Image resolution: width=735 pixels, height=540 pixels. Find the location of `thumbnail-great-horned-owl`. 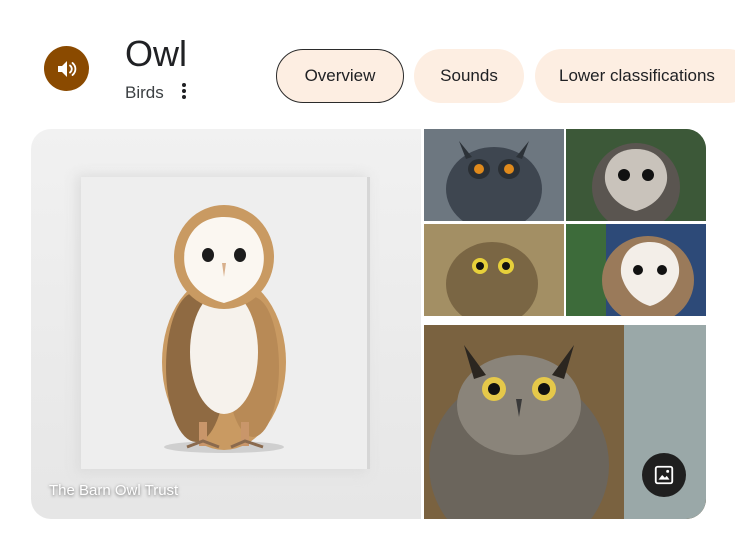

thumbnail-great-horned-owl is located at coordinates (565, 422).